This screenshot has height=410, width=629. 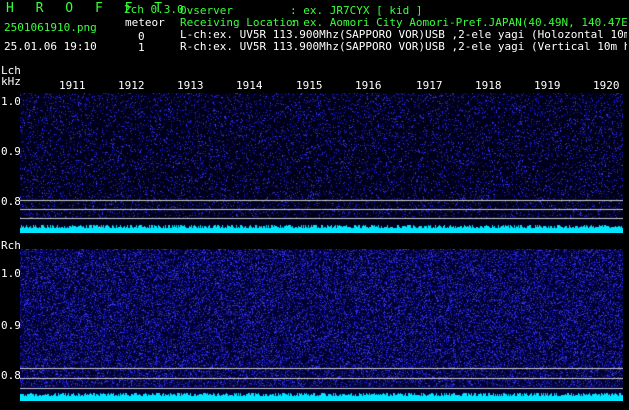 I want to click on location-label: Receiving Location, so click(x=240, y=22).